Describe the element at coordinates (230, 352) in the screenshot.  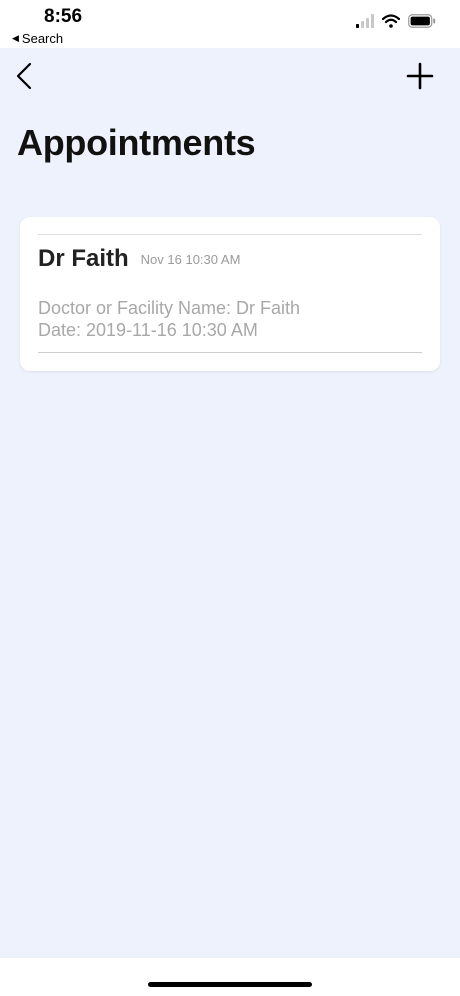
I see `card-divider-bottom` at that location.